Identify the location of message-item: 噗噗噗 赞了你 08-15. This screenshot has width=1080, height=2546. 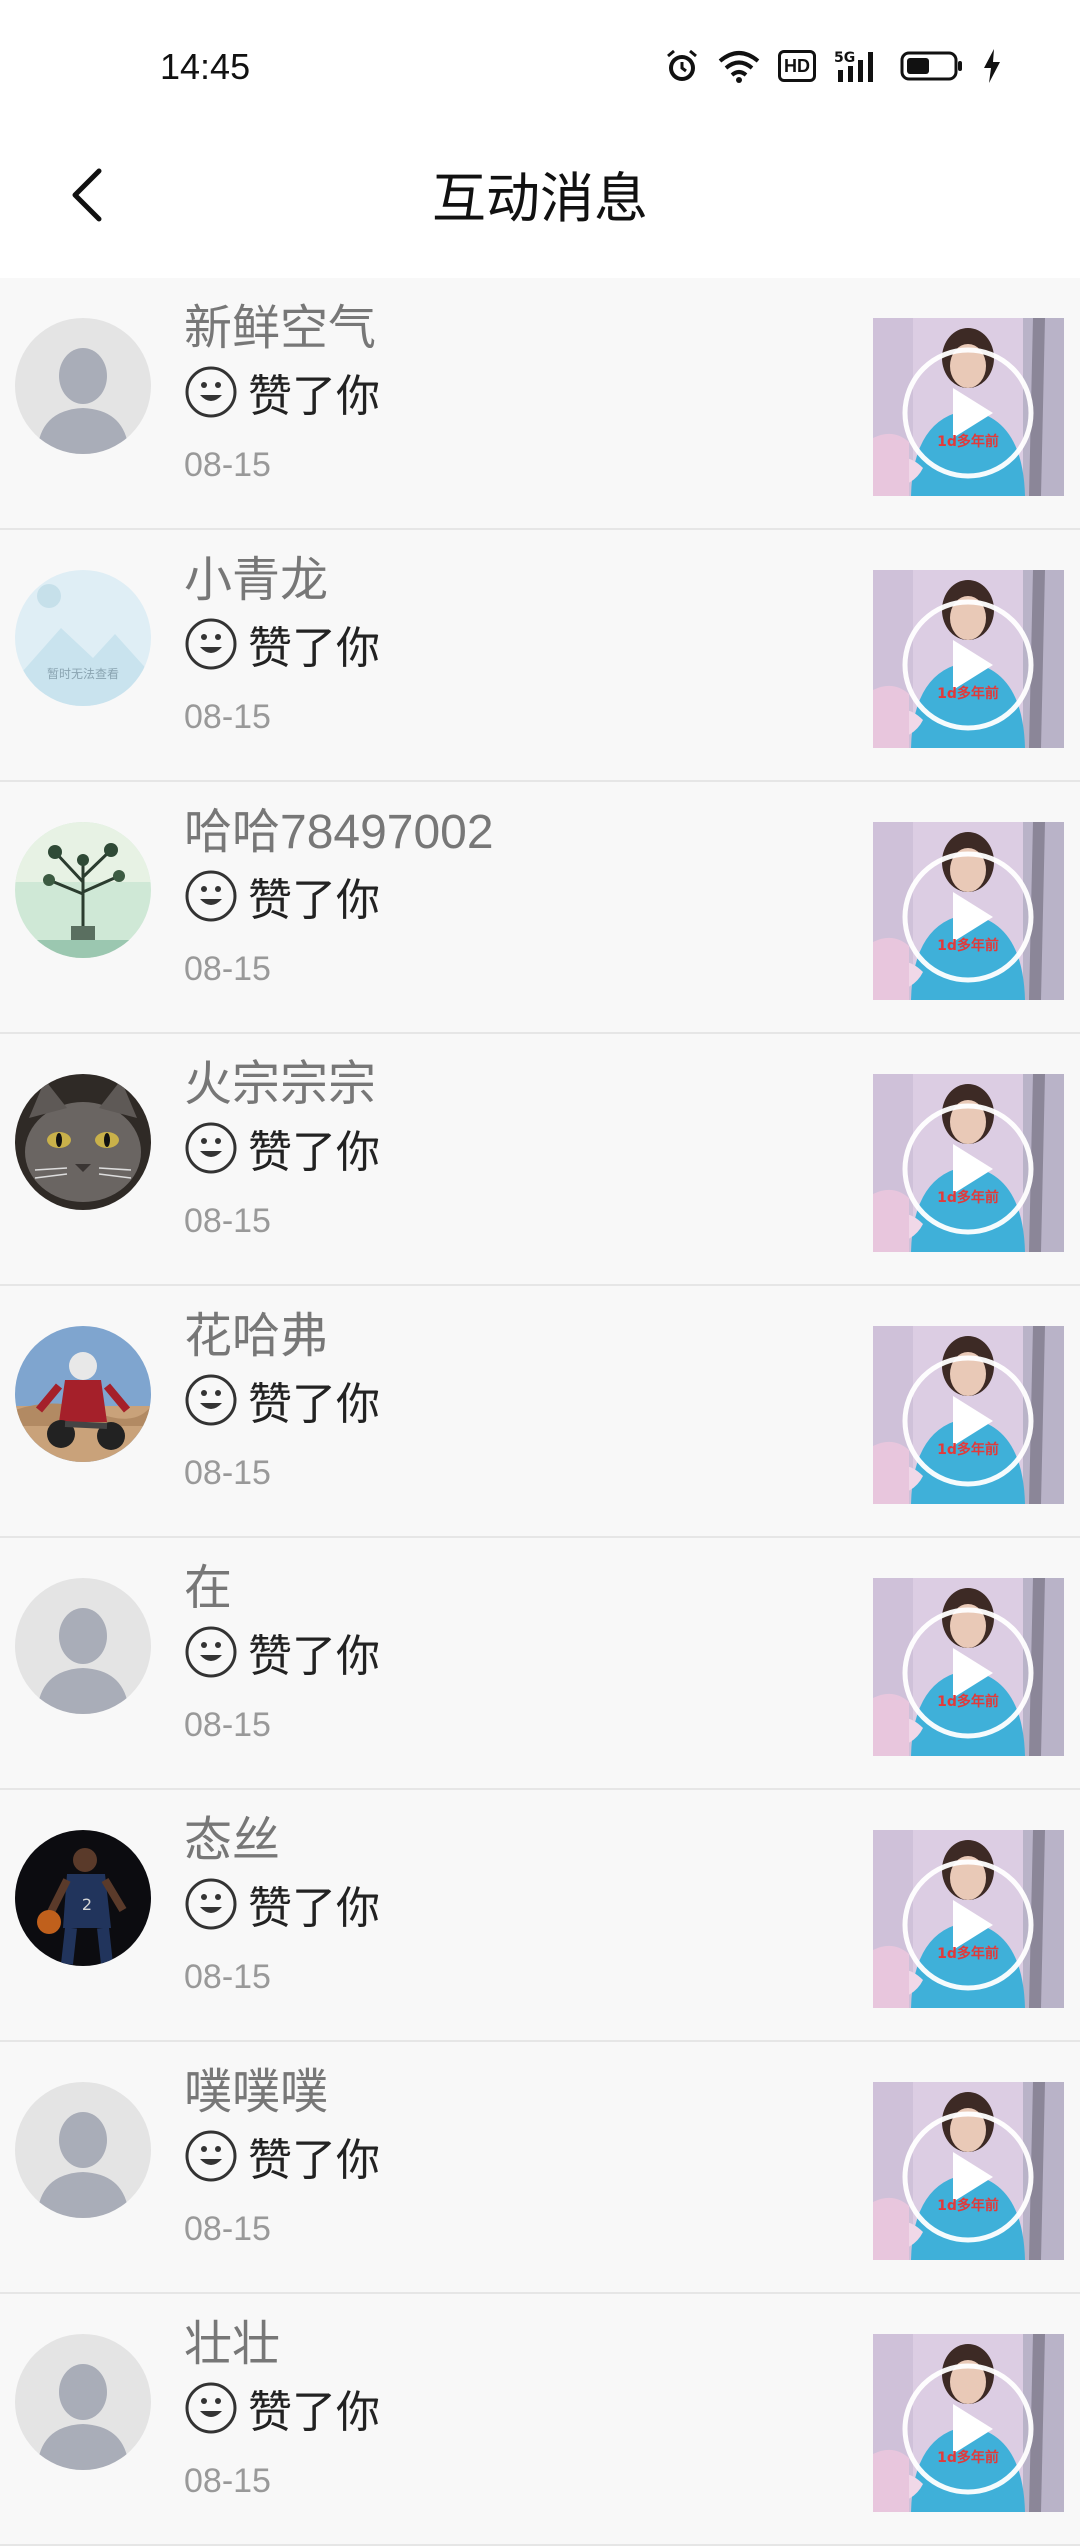
(540, 2168).